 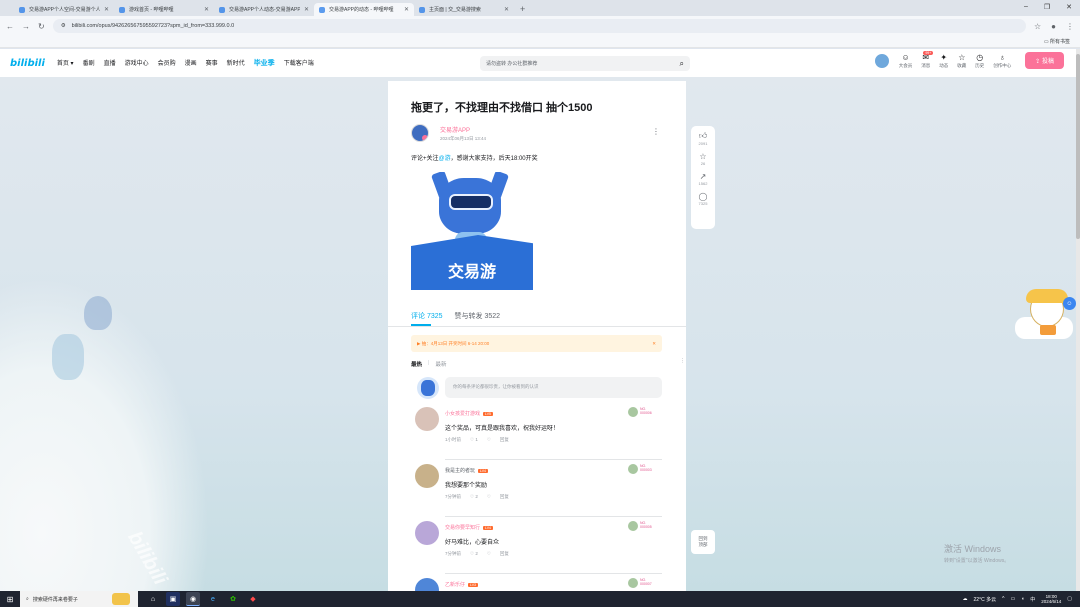 What do you see at coordinates (420, 133) in the screenshot?
I see `author-avatar` at bounding box center [420, 133].